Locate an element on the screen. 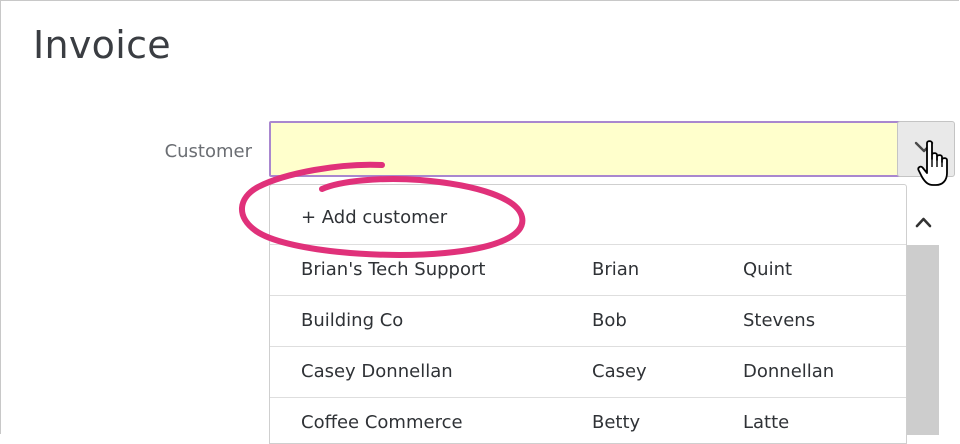 The image size is (960, 444). customer-last-name: Donnellan is located at coordinates (789, 371).